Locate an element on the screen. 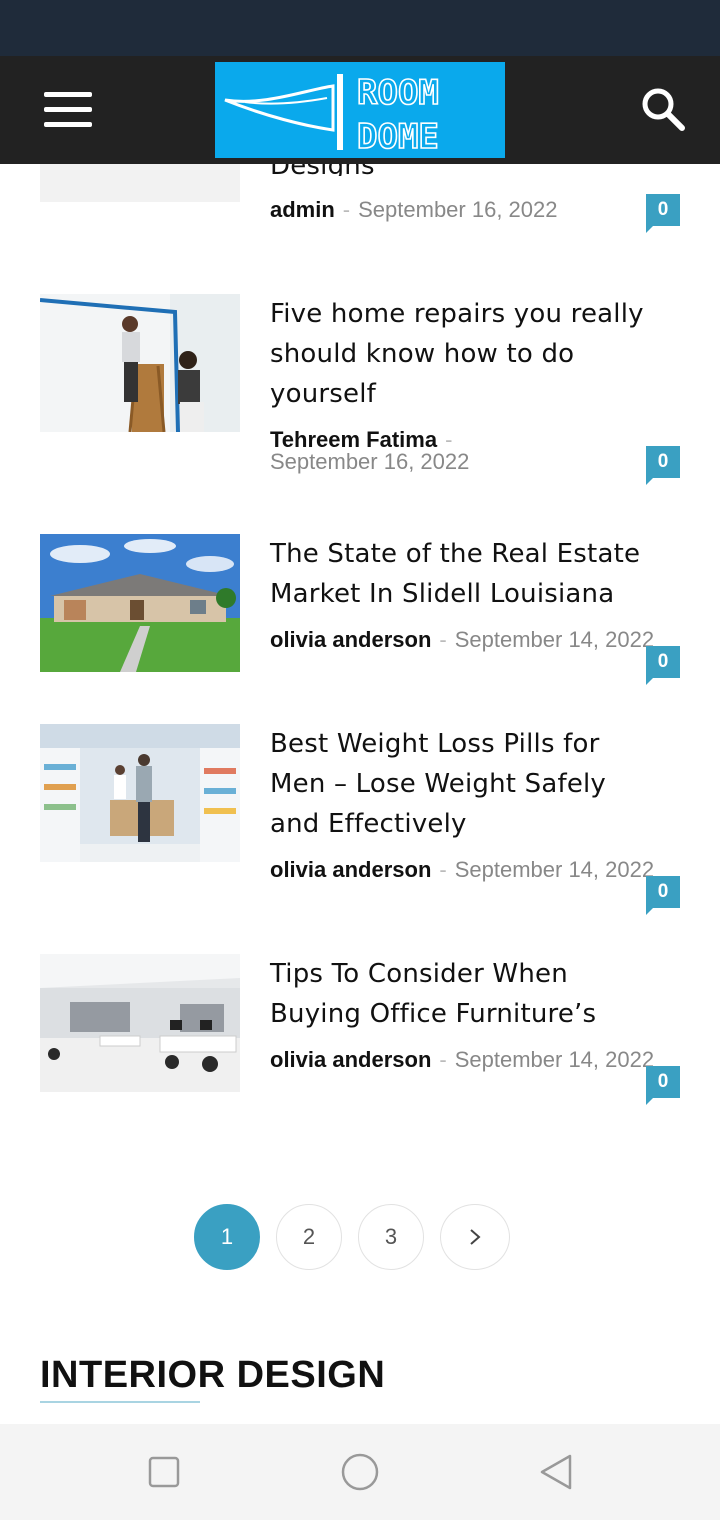  site-header: ROOM DOME is located at coordinates (360, 110).